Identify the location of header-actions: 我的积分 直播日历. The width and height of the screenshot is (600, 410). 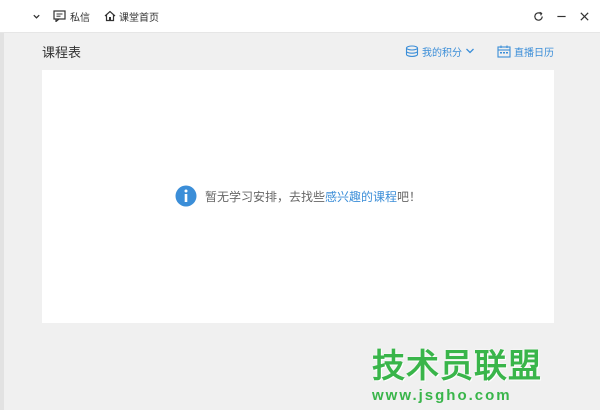
(479, 51).